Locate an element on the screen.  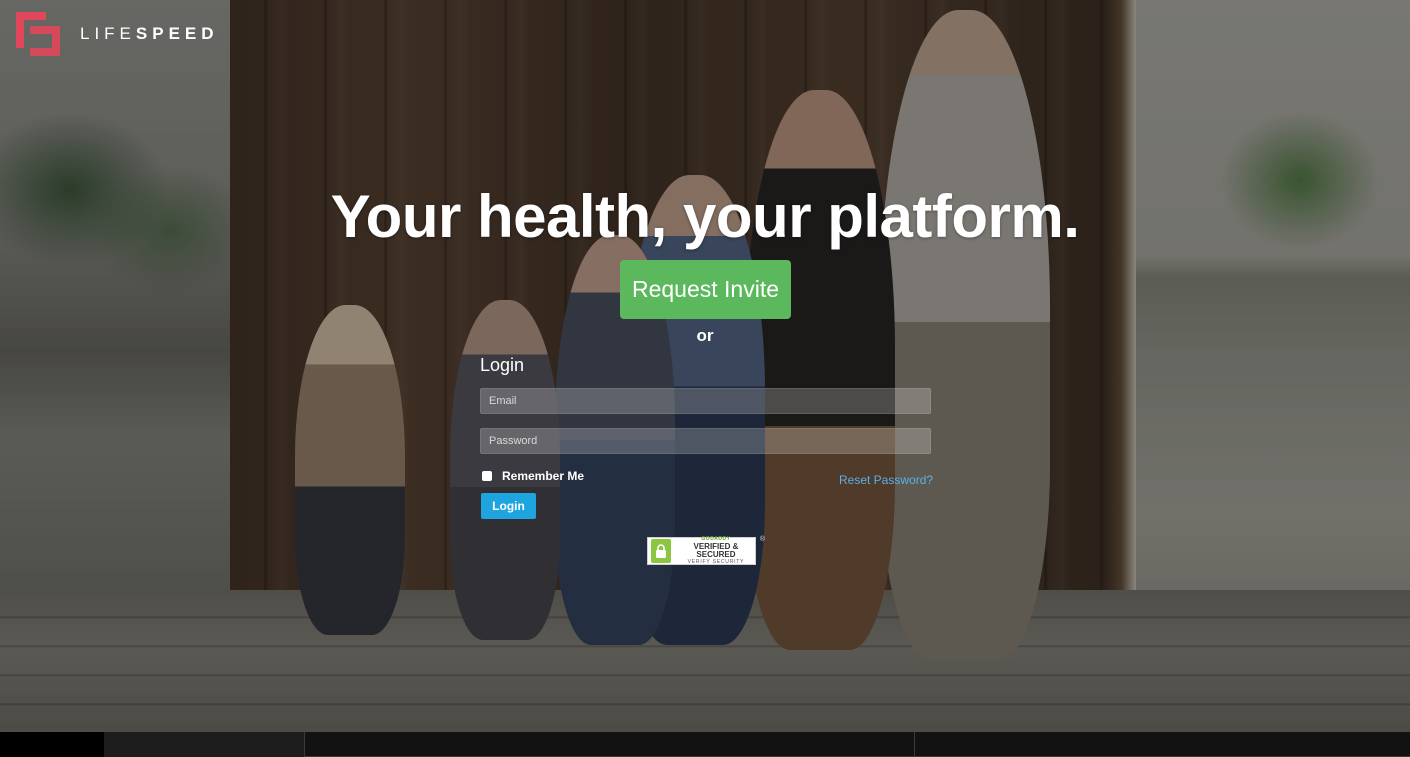
bottom-panel-strip is located at coordinates (705, 744).